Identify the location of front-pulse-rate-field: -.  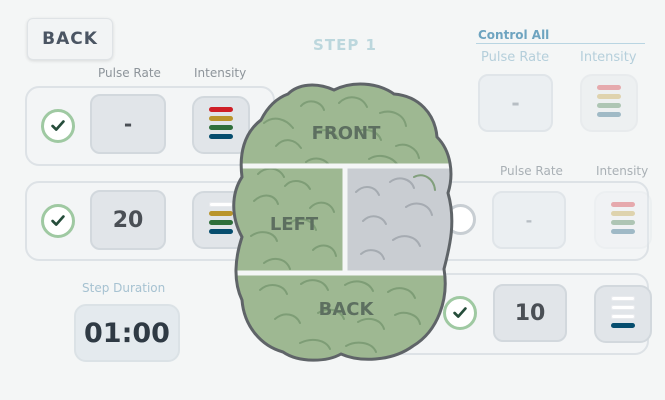
(128, 124).